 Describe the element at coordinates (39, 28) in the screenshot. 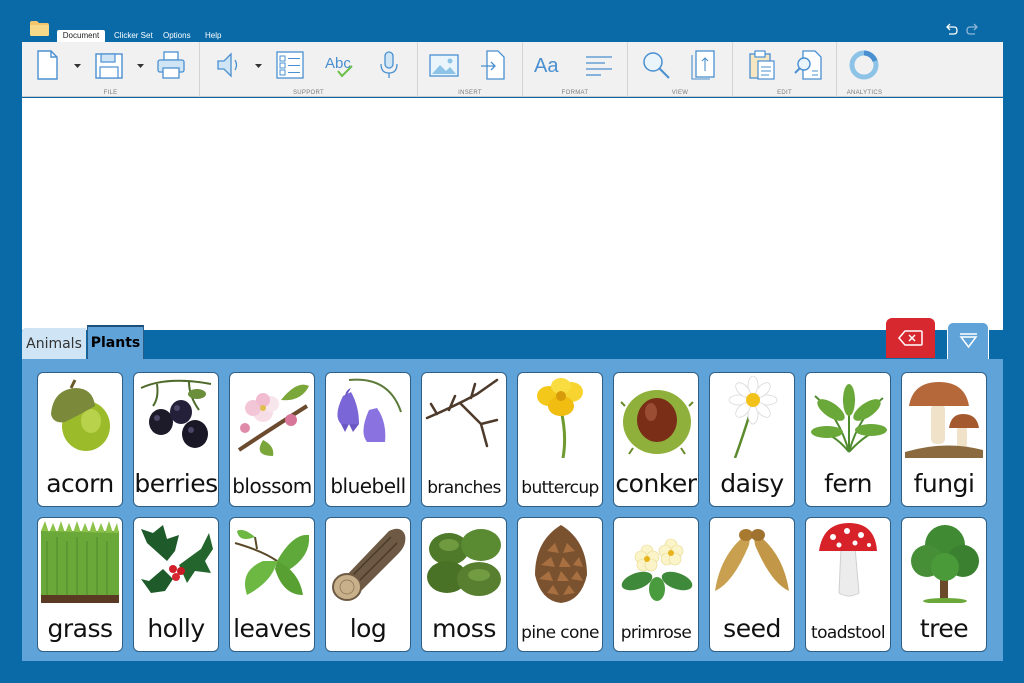

I see `folder-icon` at that location.